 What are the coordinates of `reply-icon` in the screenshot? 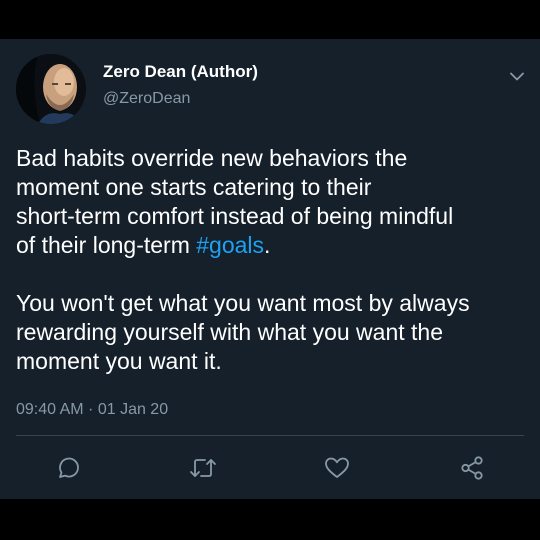 It's located at (69, 467).